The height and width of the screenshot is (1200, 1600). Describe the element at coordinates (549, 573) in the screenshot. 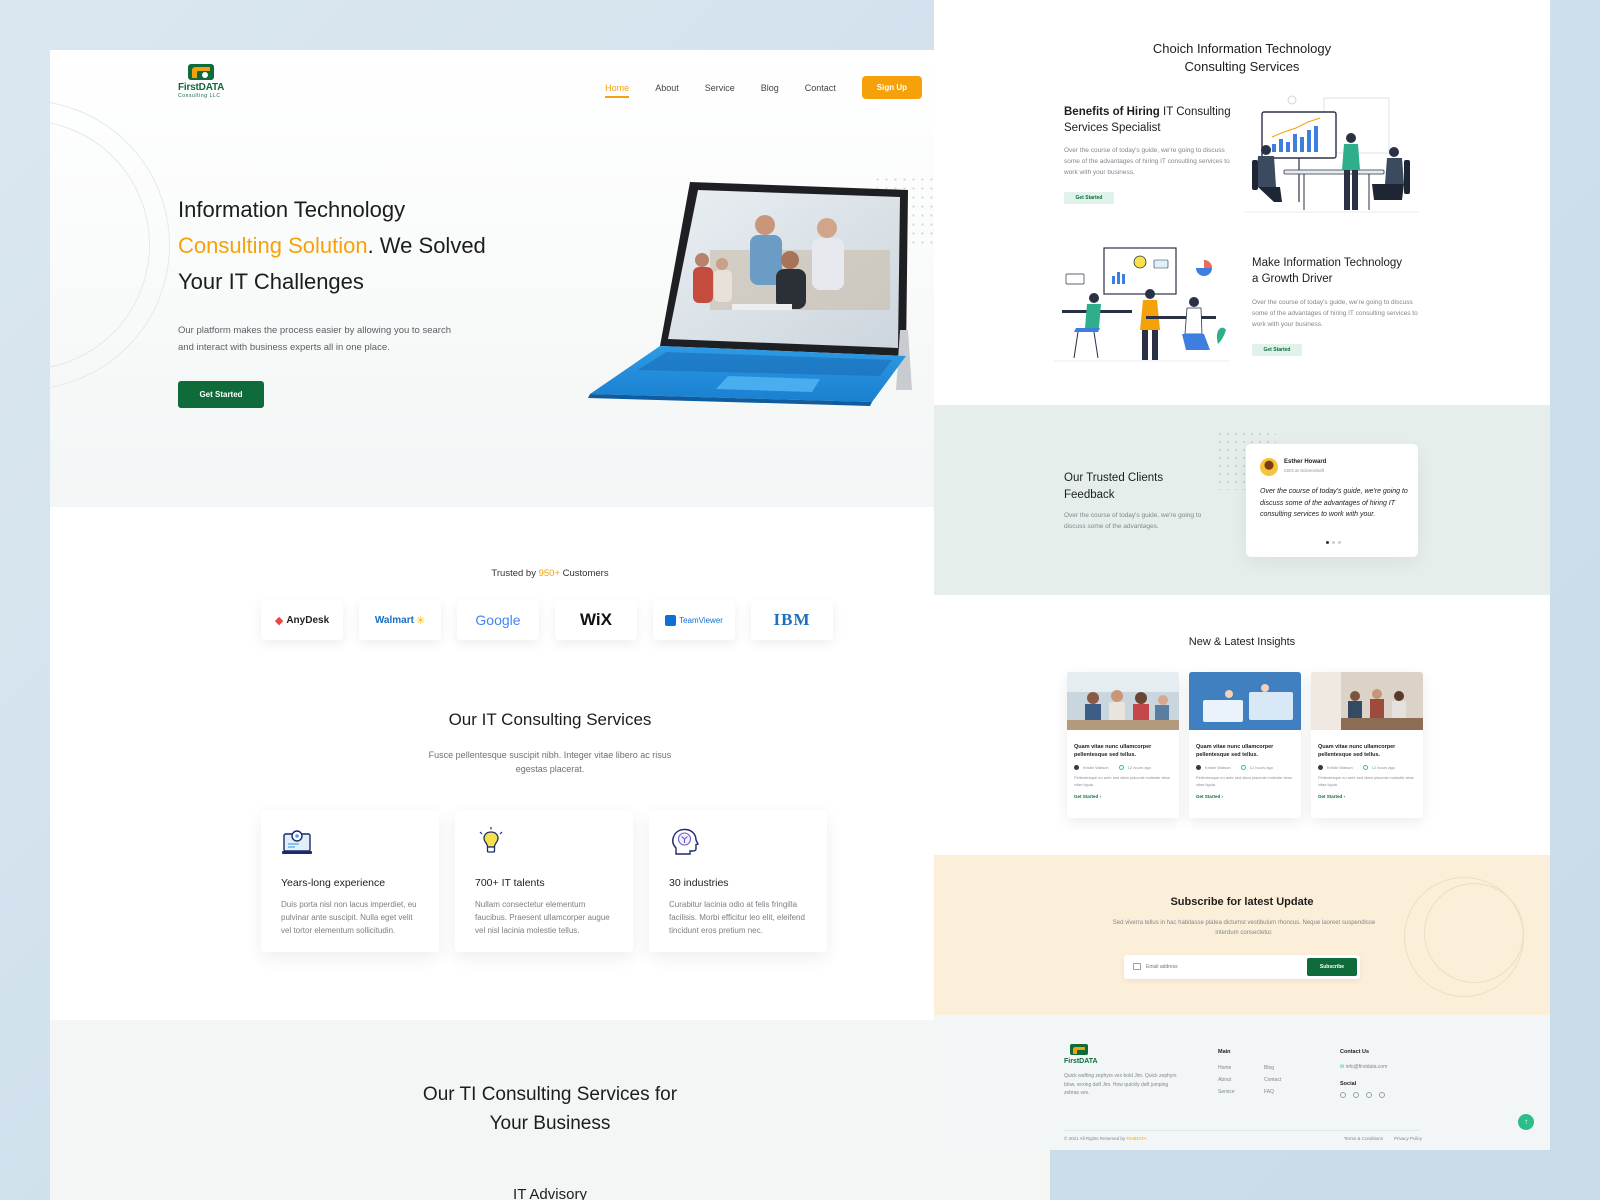

I see `trusted-count: 950+` at that location.